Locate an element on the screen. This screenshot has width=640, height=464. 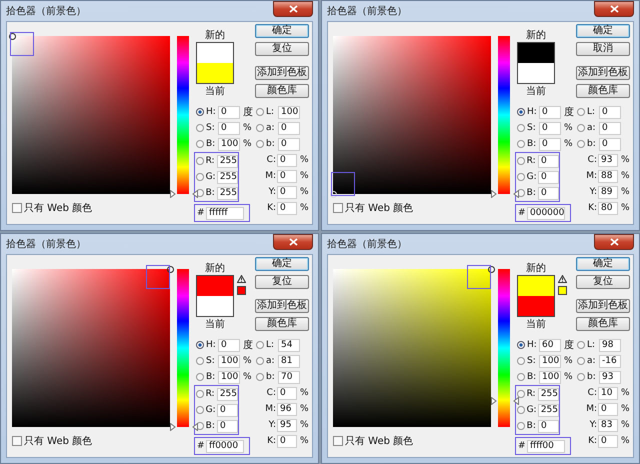
value-field: 88 is located at coordinates (608, 176).